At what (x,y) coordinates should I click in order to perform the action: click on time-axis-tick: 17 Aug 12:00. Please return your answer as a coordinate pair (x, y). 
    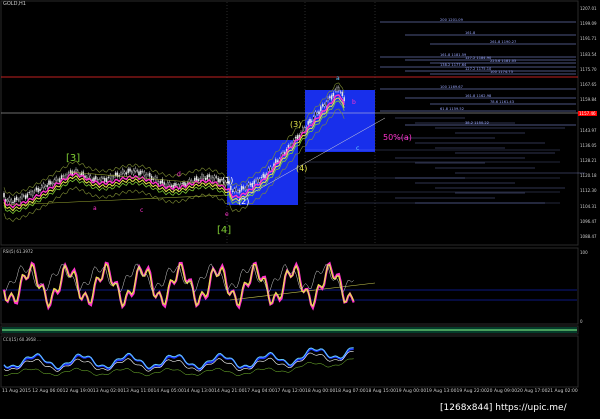
    Looking at the image, I should click on (290, 391).